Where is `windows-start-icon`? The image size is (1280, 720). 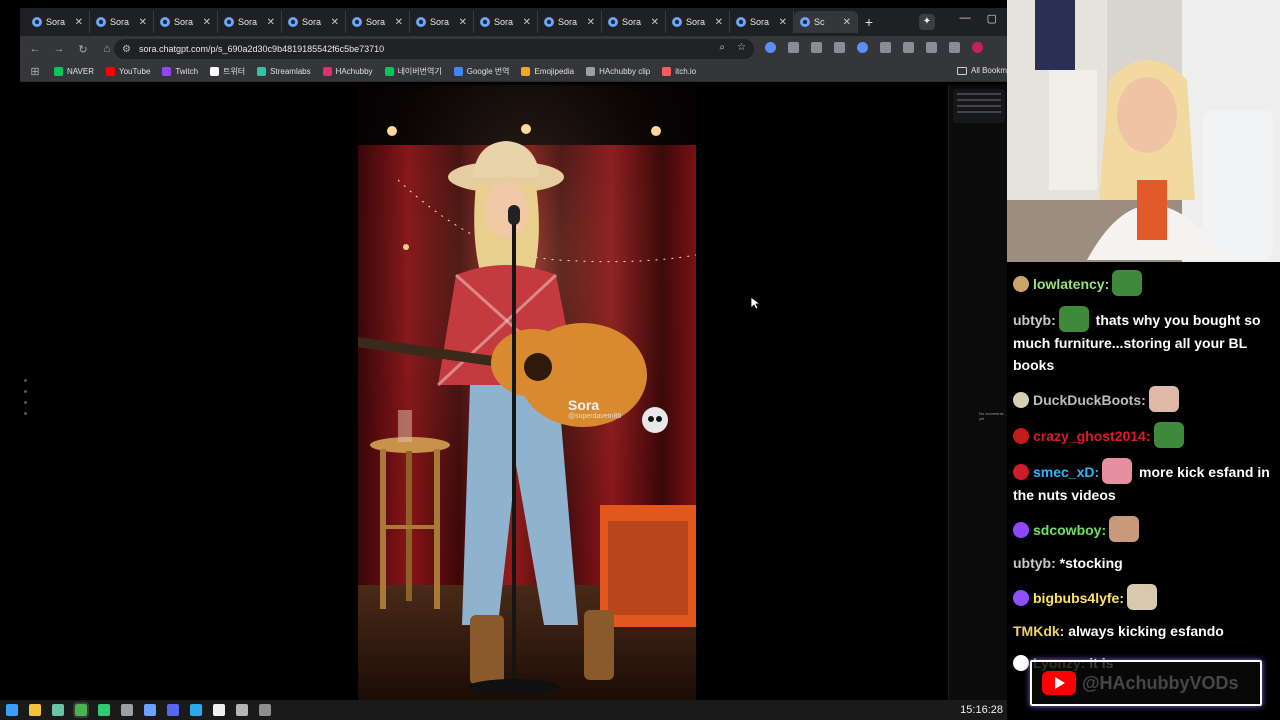 windows-start-icon is located at coordinates (12, 710).